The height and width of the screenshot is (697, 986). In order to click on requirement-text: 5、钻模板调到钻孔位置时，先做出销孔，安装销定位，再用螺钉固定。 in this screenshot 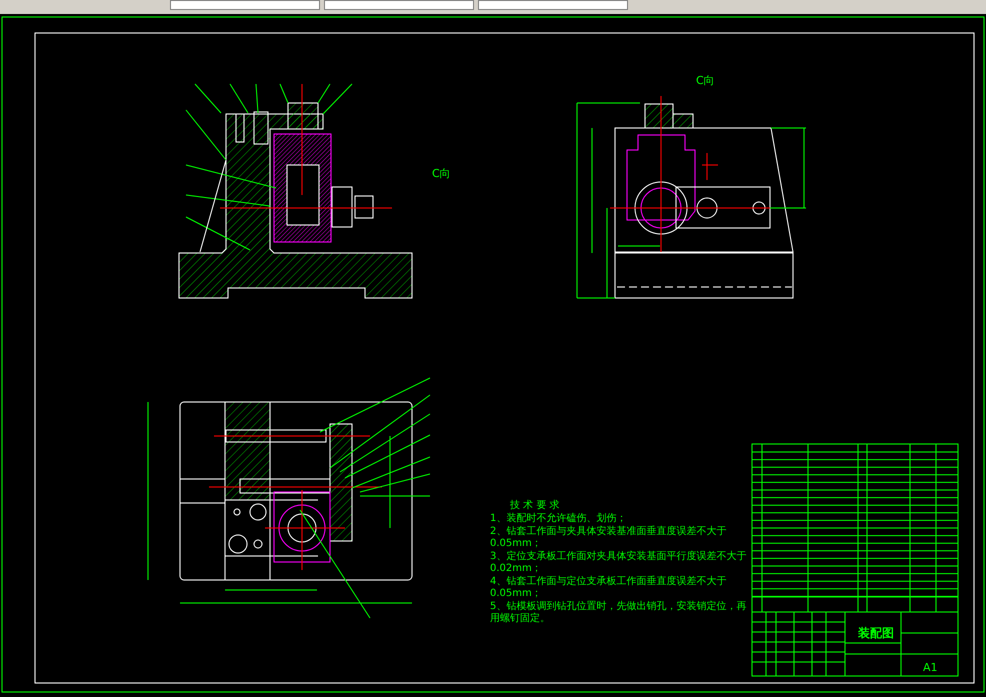, I will do `click(619, 613)`.